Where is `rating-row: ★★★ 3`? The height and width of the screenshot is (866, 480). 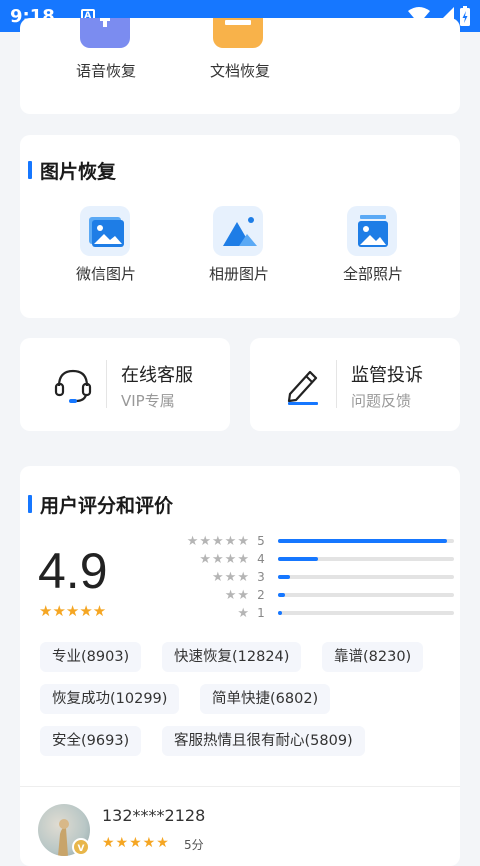
rating-row: ★★★ 3 is located at coordinates (312, 577).